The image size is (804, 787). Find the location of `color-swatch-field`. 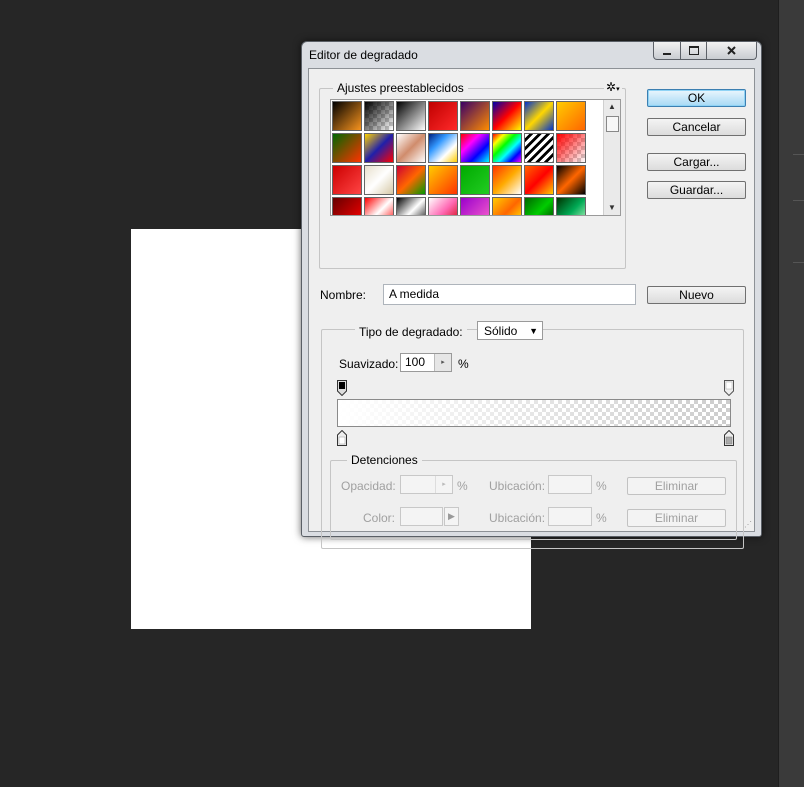

color-swatch-field is located at coordinates (421, 516).